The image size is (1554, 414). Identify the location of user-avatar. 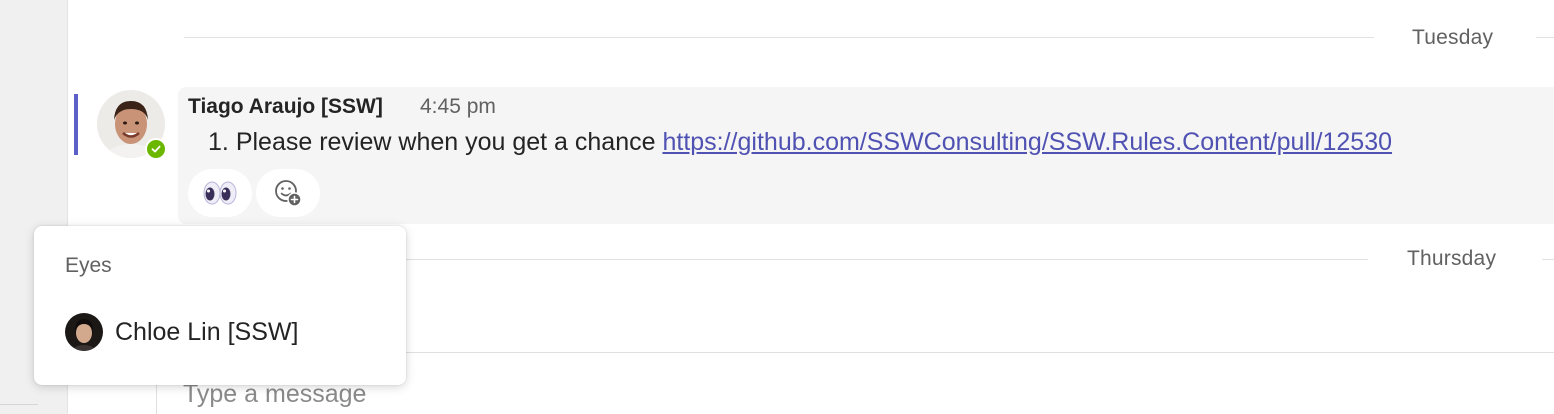
(84, 332).